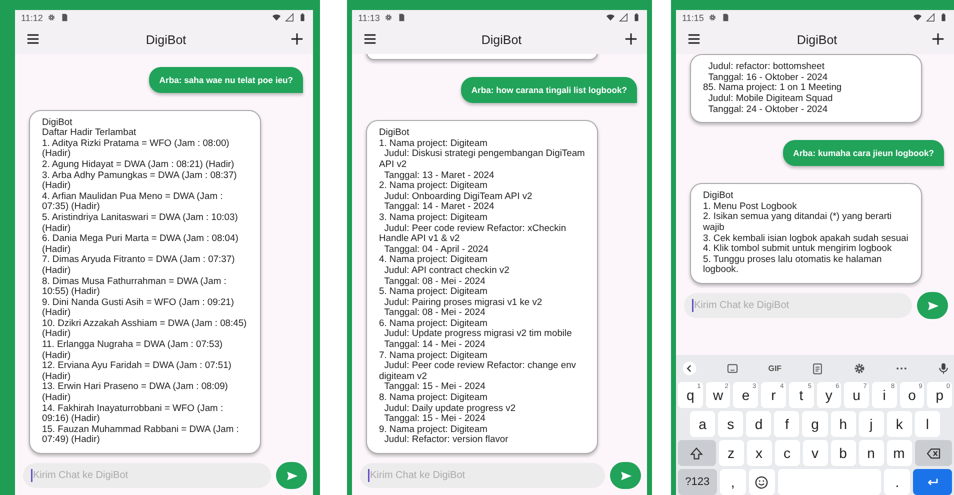  What do you see at coordinates (141, 434) in the screenshot?
I see `message-line: 15. Fauzan Muhammad Rabbani = DWA (Jam : 07:49) (Hadir)` at bounding box center [141, 434].